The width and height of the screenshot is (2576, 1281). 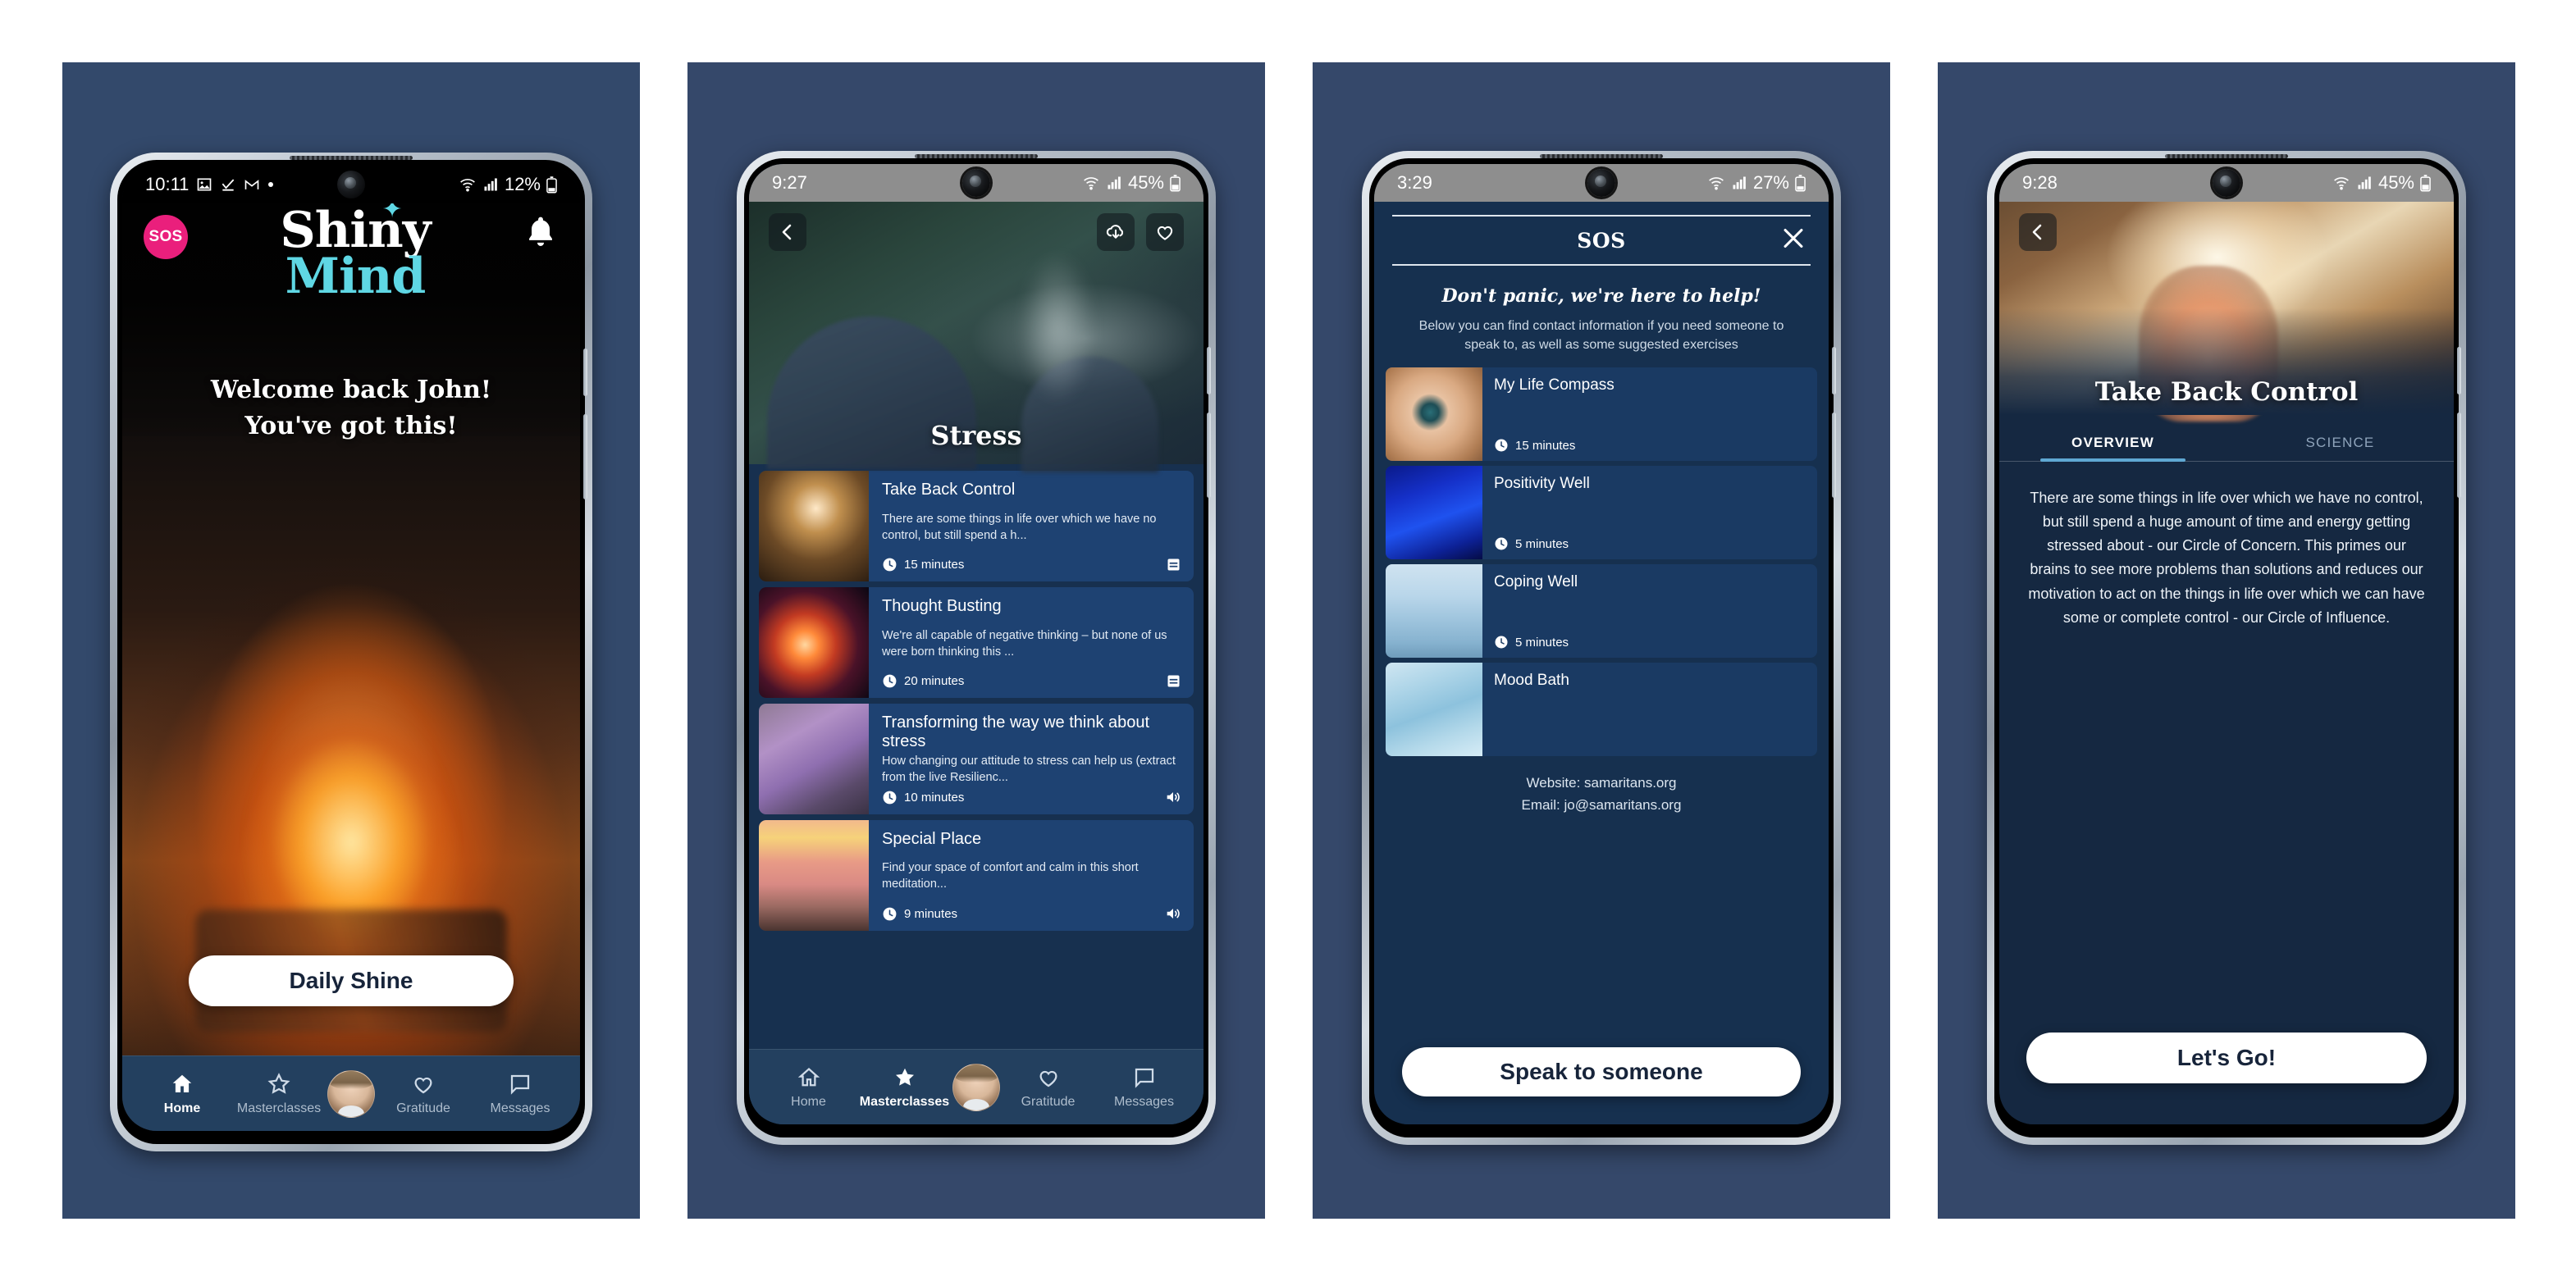 I want to click on card-footer: 9 minutes, so click(x=1032, y=914).